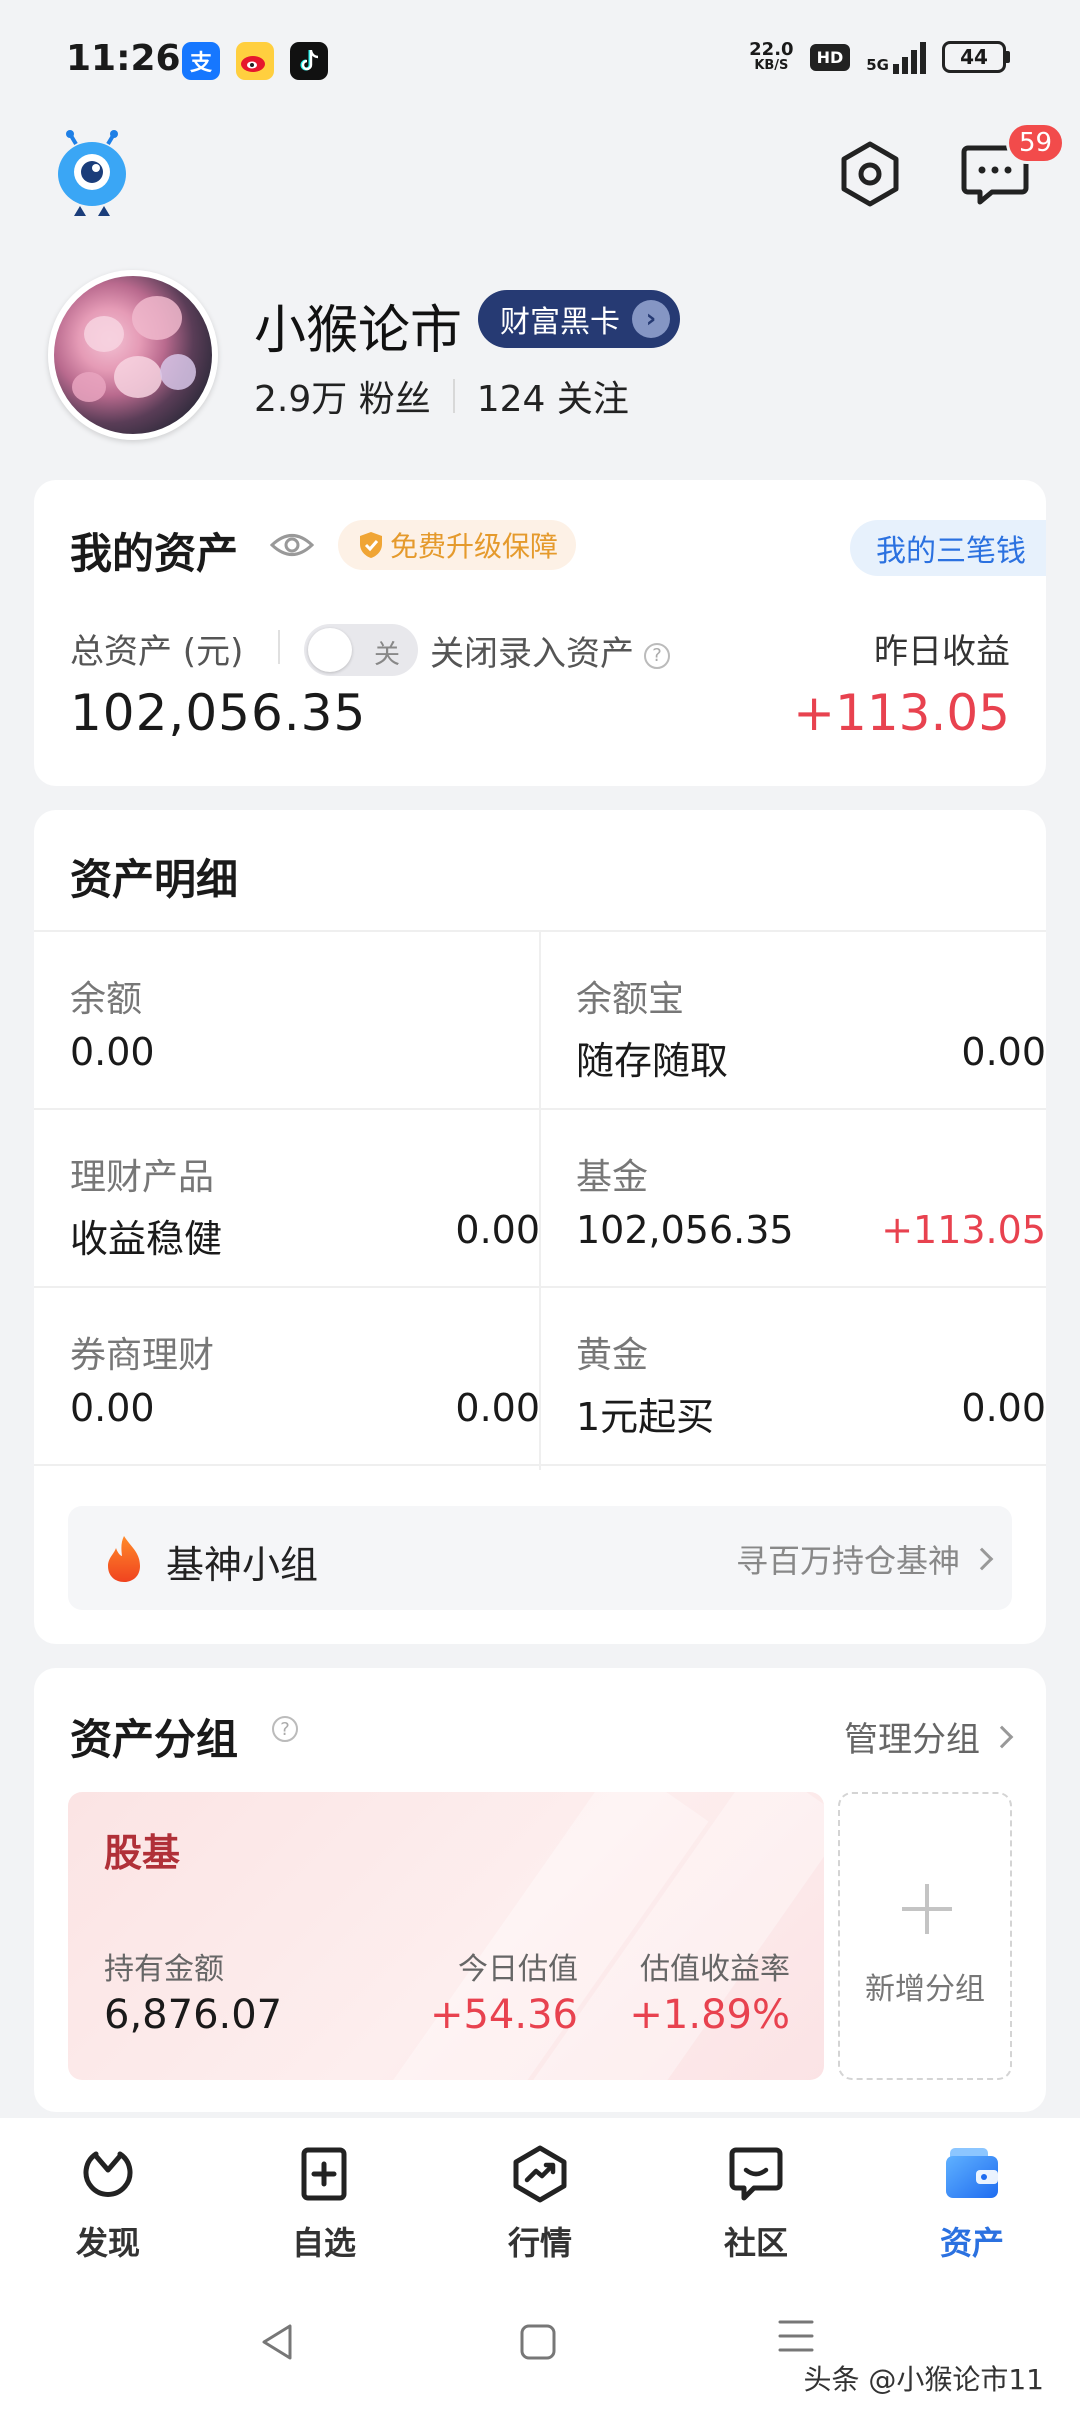  I want to click on wallet-icon, so click(972, 2173).